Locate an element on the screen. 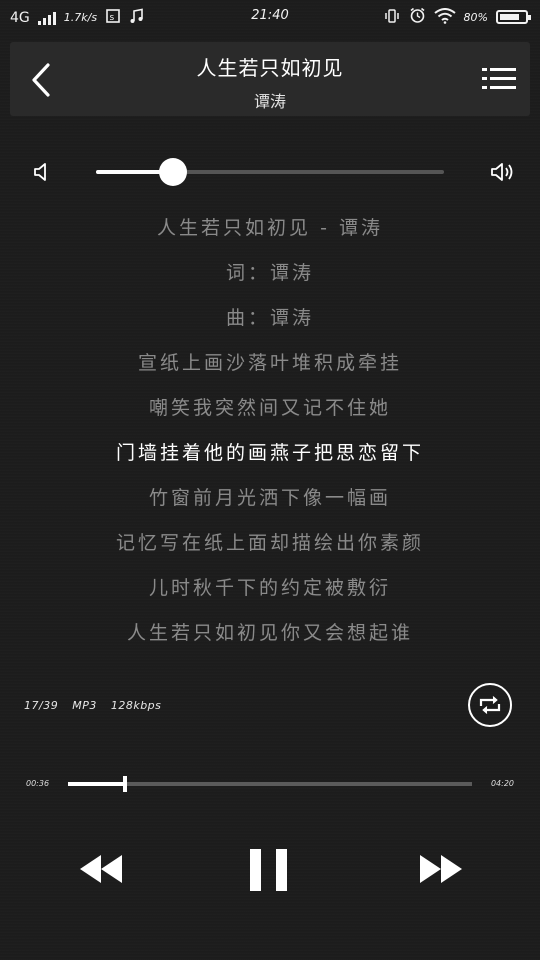 The width and height of the screenshot is (540, 960). vibrate-icon is located at coordinates (392, 17).